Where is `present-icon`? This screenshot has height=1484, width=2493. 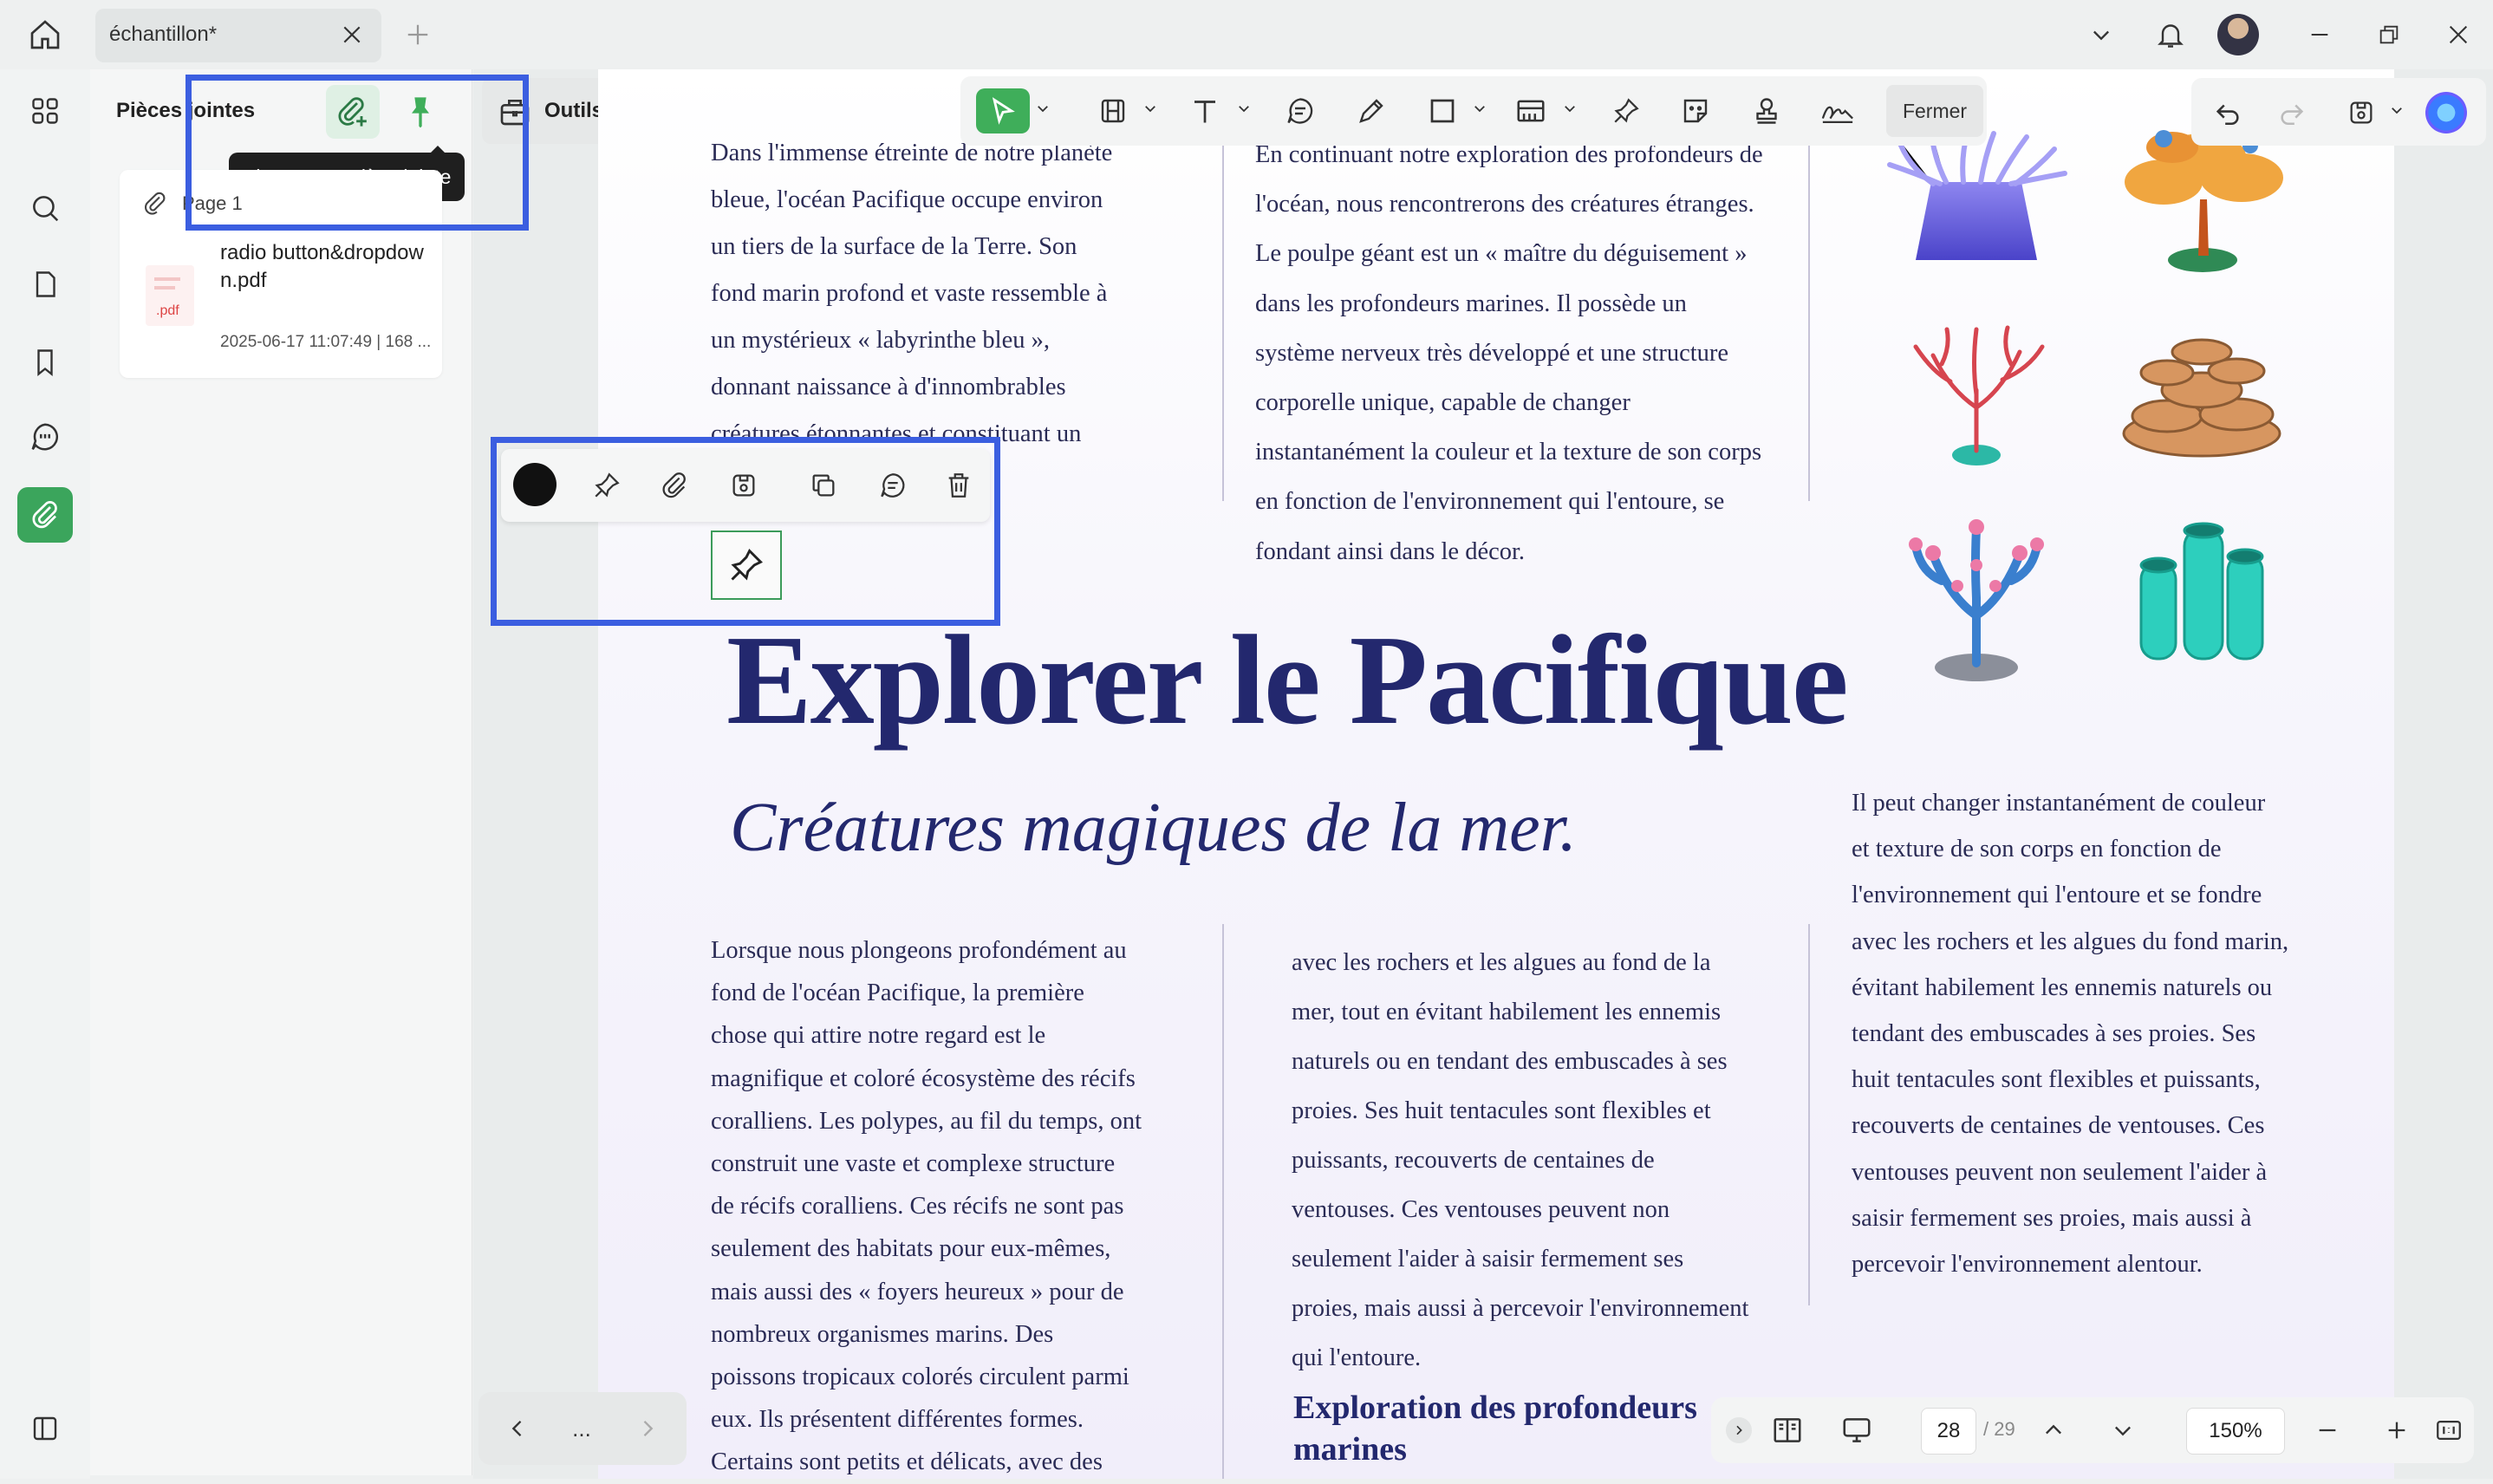
present-icon is located at coordinates (1857, 1430).